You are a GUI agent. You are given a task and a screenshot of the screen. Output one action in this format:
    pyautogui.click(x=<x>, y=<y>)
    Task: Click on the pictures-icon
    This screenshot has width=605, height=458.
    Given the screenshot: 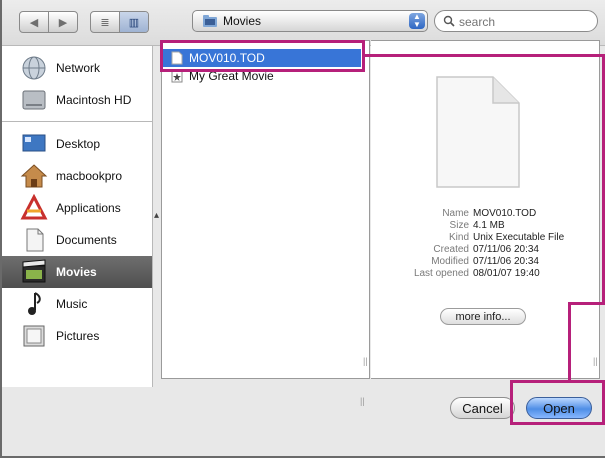 What is the action you would take?
    pyautogui.click(x=34, y=336)
    